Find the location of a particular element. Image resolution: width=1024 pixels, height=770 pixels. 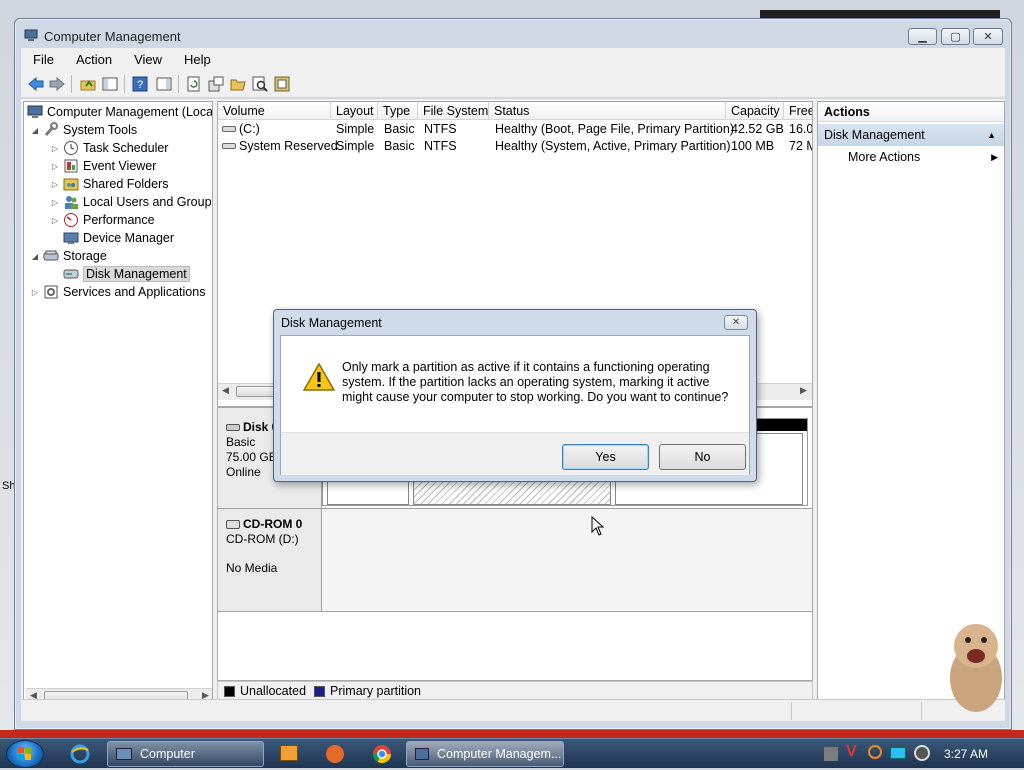

minimize-button: ▁ is located at coordinates (922, 36).